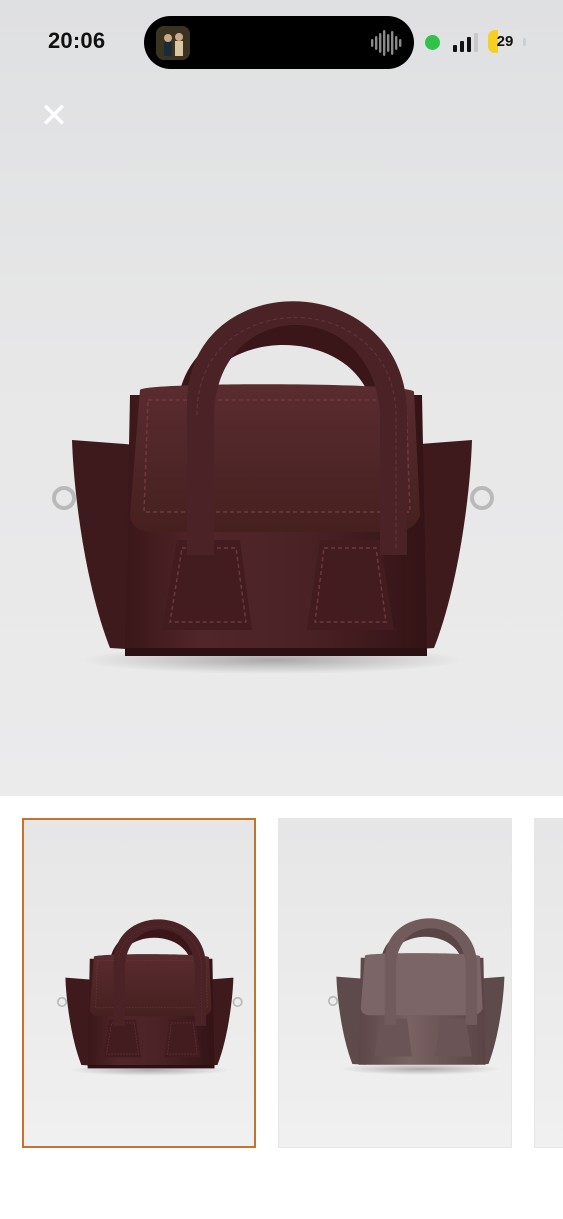  Describe the element at coordinates (432, 42) in the screenshot. I see `camera-in-use-dot-icon` at that location.